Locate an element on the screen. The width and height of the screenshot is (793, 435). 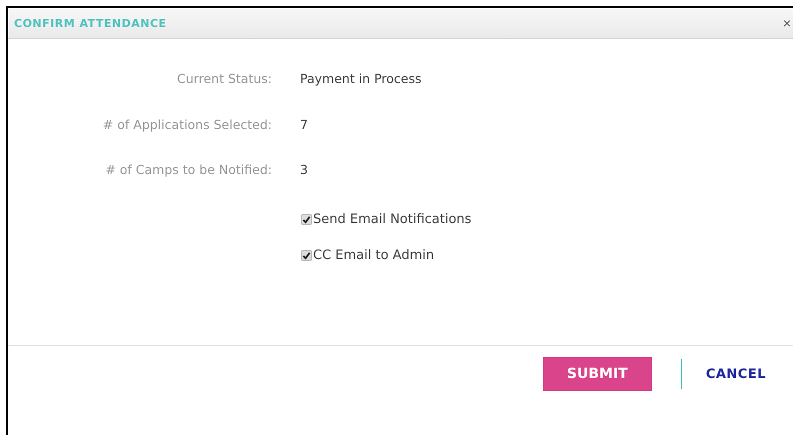
field-value: Payment in Process is located at coordinates (361, 79).